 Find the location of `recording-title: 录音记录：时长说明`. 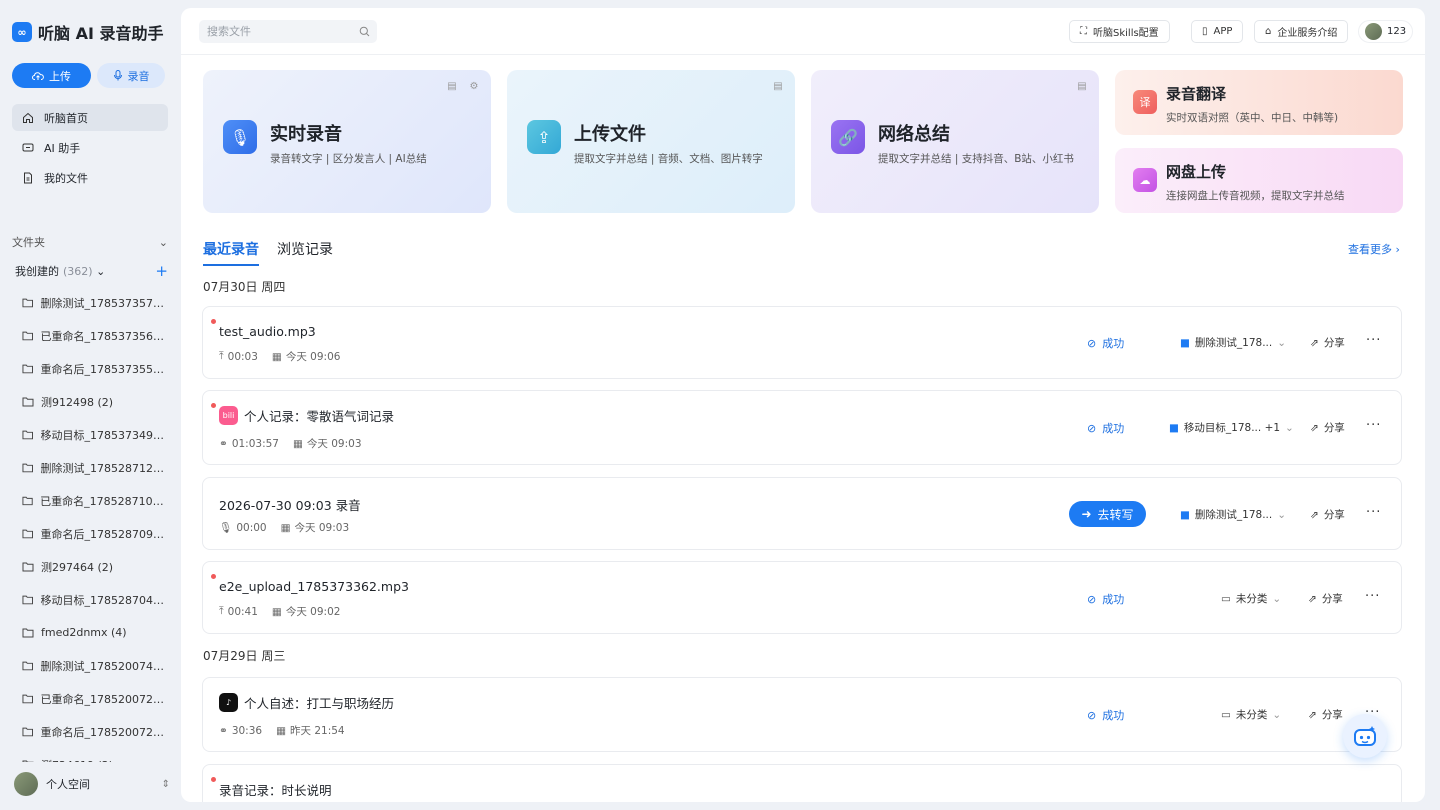

recording-title: 录音记录：时长说明 is located at coordinates (275, 790).